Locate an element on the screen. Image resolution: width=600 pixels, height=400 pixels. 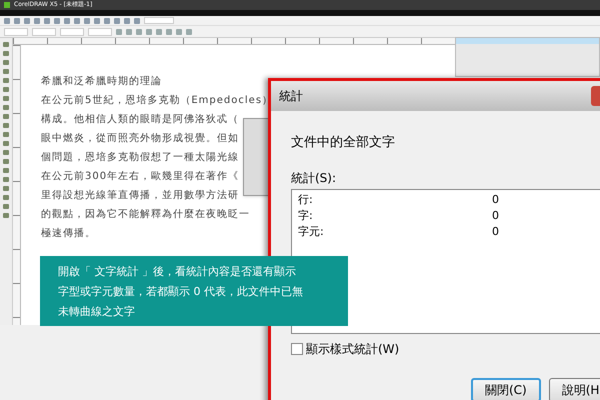
stat-label: 行: is located at coordinates (306, 200).